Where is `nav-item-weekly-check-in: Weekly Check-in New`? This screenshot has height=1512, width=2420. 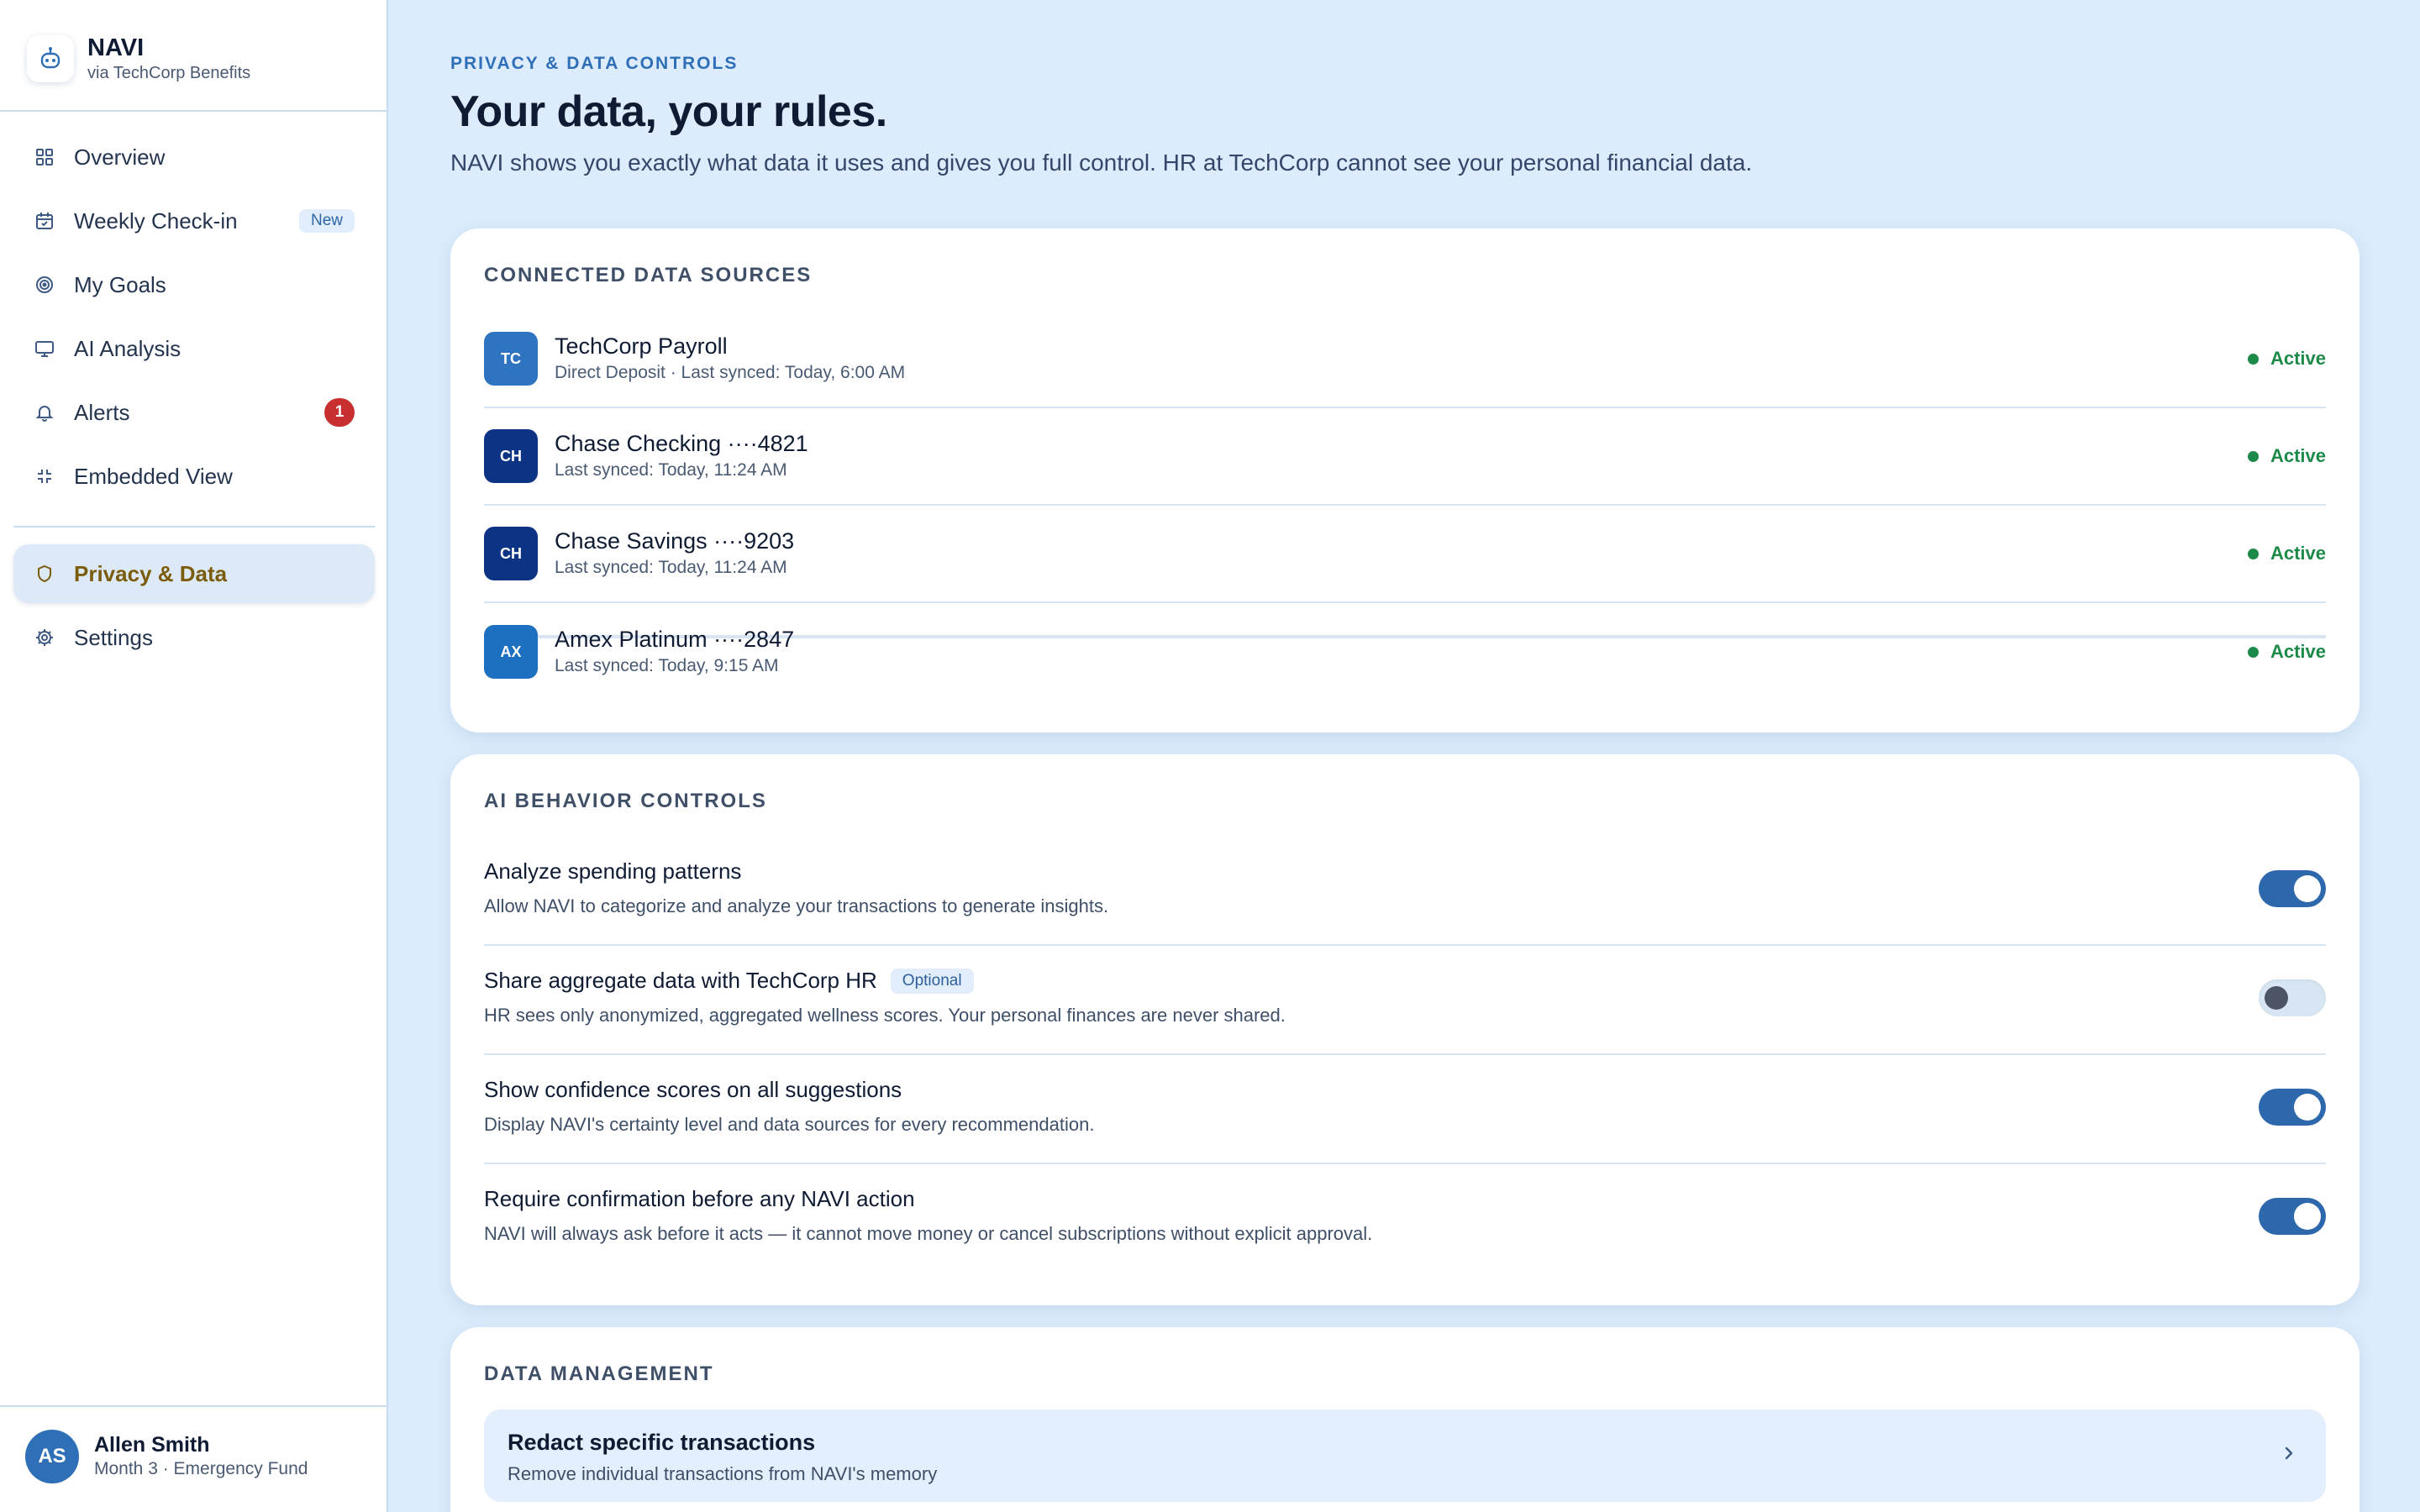
nav-item-weekly-check-in: Weekly Check-in New is located at coordinates (194, 221).